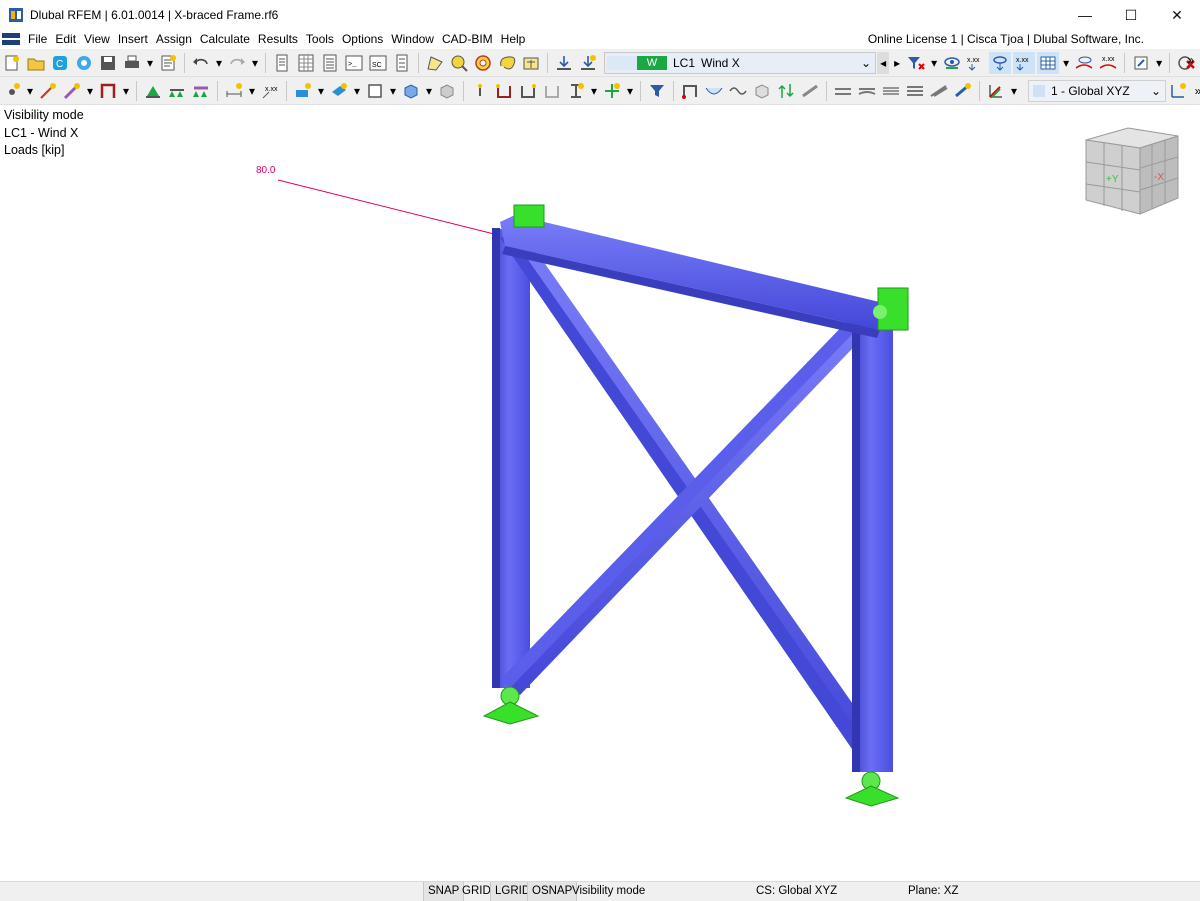 The height and width of the screenshot is (901, 1200). What do you see at coordinates (496, 458) in the screenshot?
I see `left-column-flange` at bounding box center [496, 458].